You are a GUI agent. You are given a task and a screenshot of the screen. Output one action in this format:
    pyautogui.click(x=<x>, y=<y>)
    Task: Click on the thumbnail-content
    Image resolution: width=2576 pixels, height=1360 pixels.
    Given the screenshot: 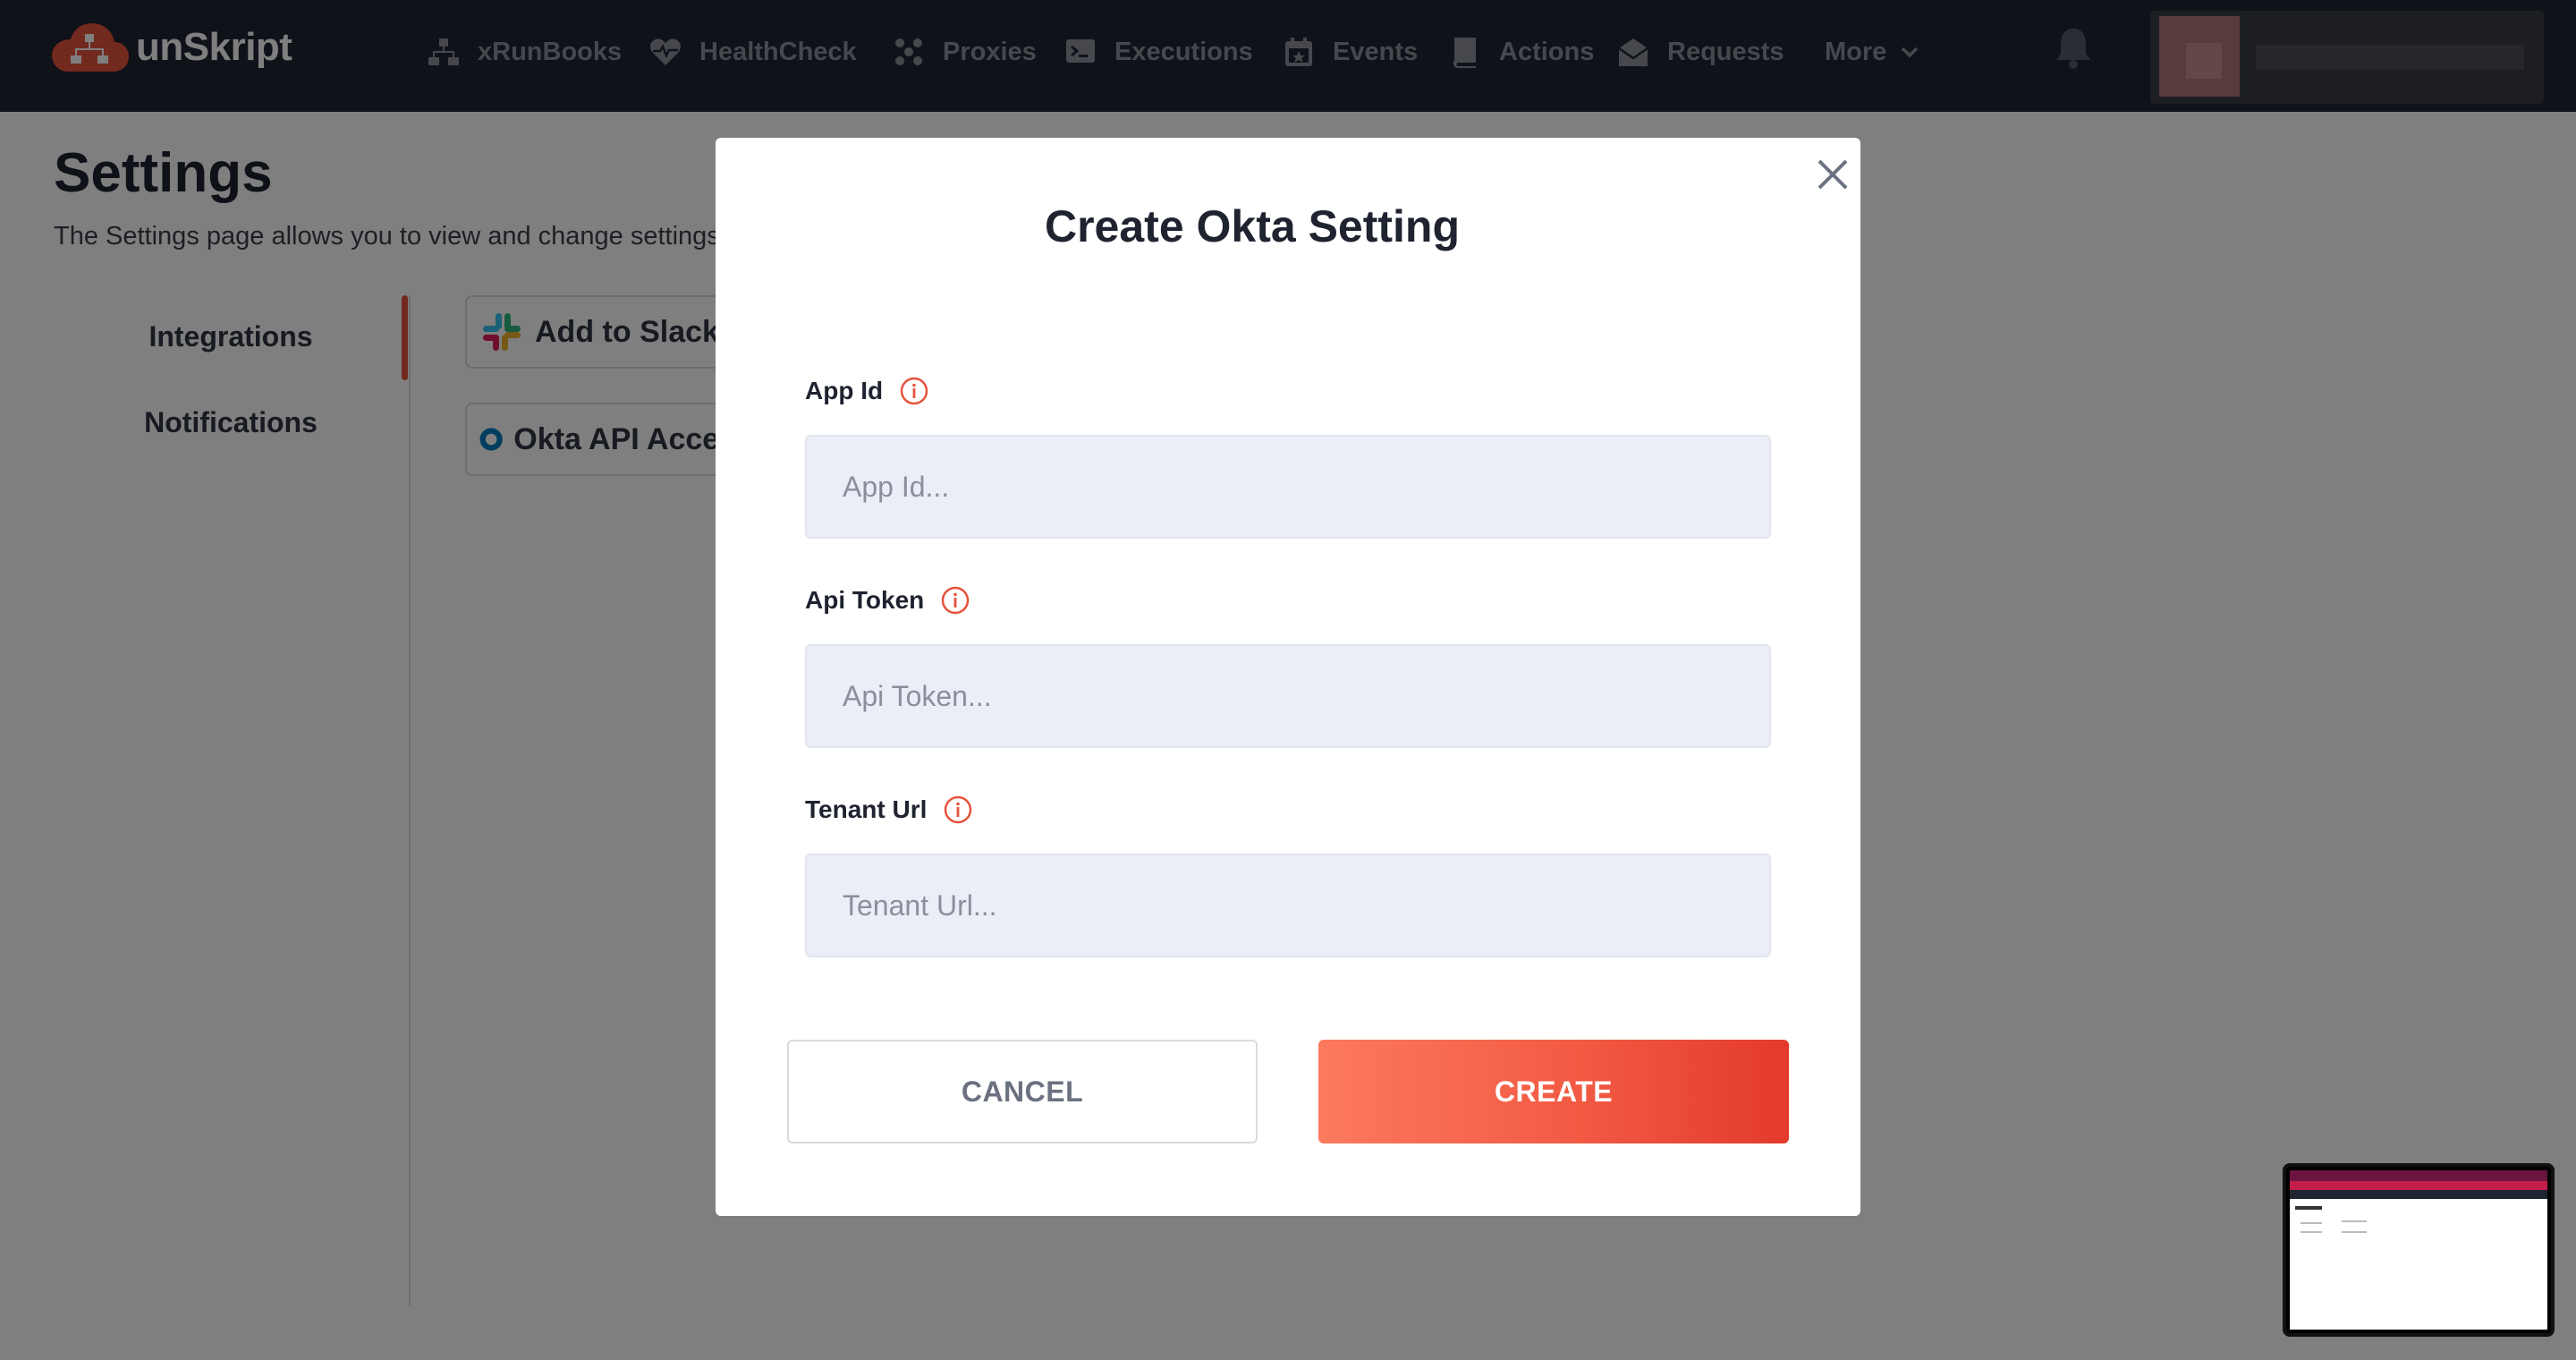 What is the action you would take?
    pyautogui.click(x=2418, y=1250)
    